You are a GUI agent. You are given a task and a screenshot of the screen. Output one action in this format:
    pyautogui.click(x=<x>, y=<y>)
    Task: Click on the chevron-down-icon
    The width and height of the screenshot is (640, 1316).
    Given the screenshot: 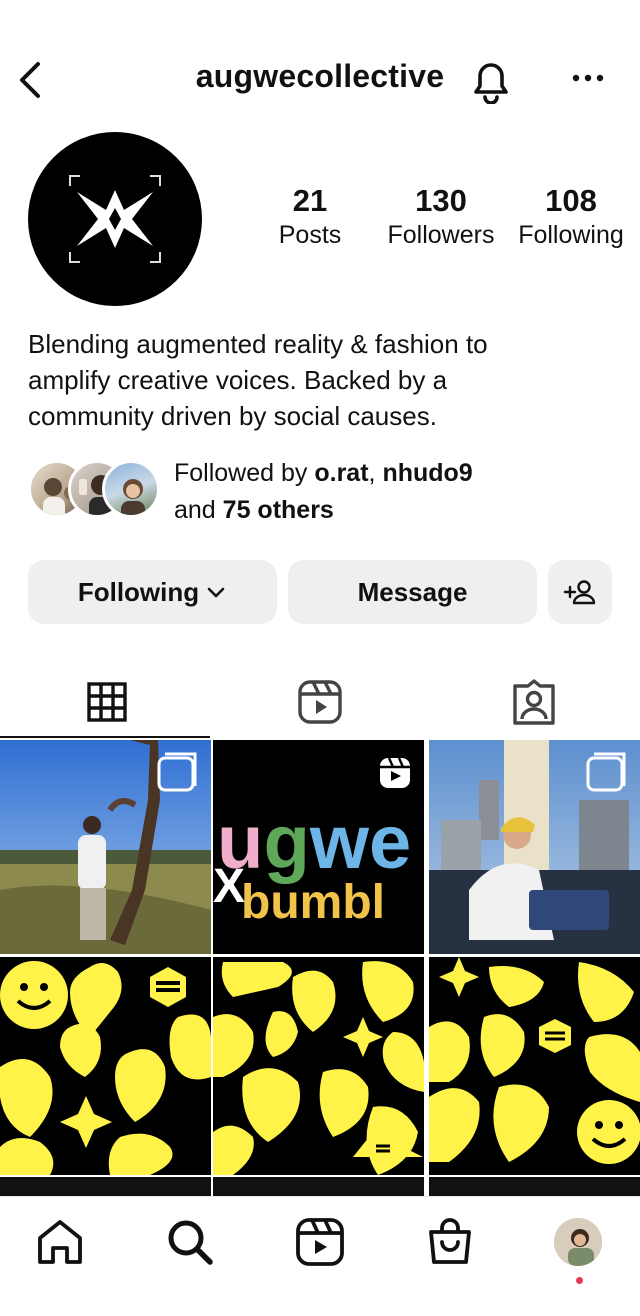 What is the action you would take?
    pyautogui.click(x=216, y=592)
    